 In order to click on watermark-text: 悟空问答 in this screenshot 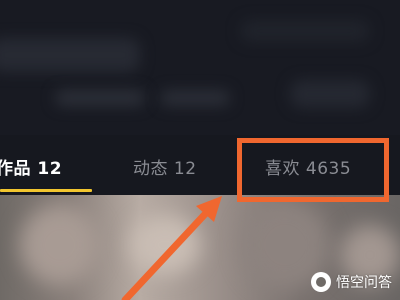, I will do `click(364, 283)`.